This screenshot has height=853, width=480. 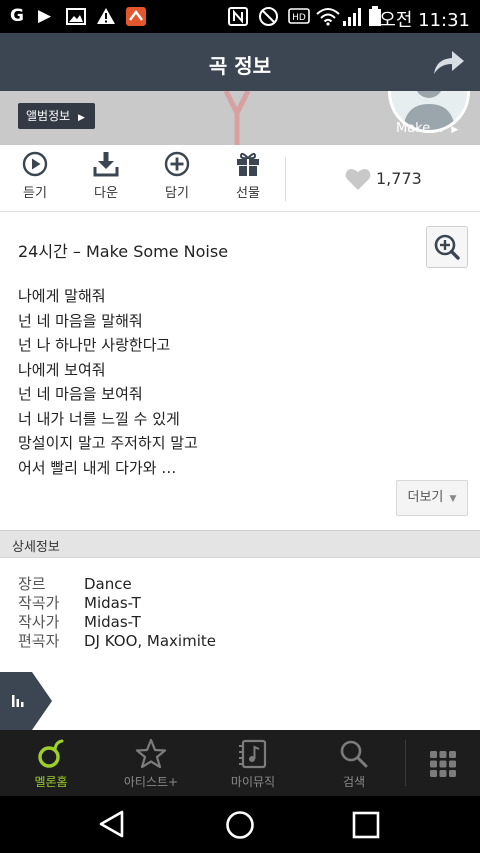 I want to click on lyric-line: 나에게 말해줘, so click(x=62, y=296).